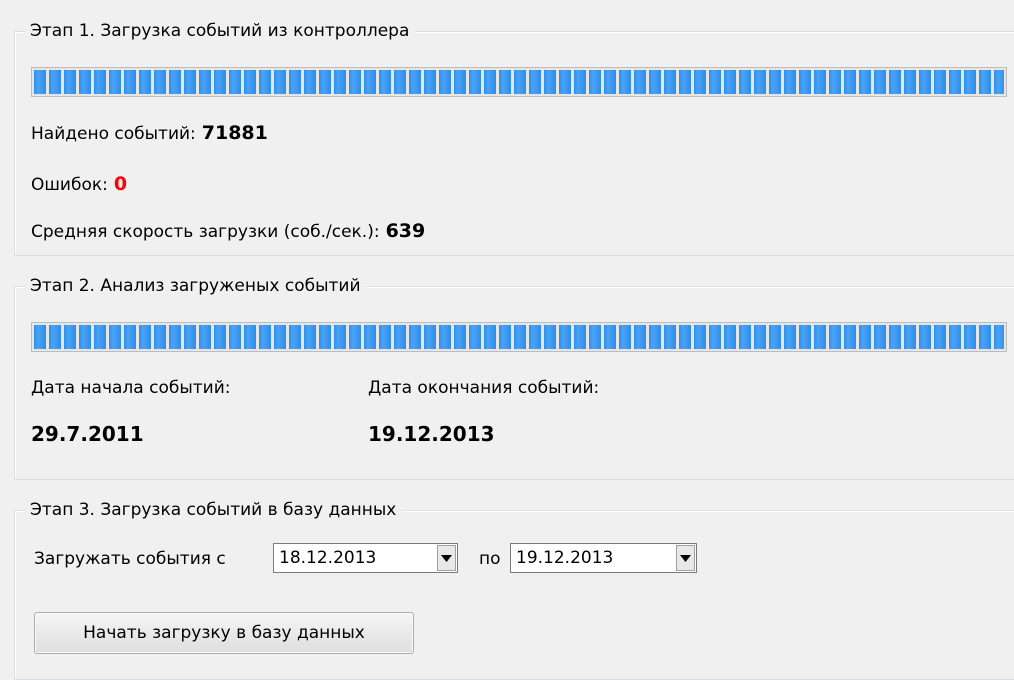 The height and width of the screenshot is (680, 1014). I want to click on date-from-value: 18.12.2013, so click(328, 558).